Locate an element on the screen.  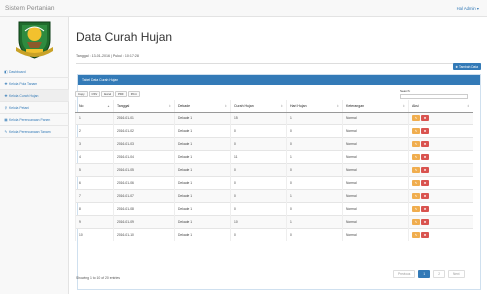
user-menu: Hal Admin ▾ is located at coordinates (468, 8).